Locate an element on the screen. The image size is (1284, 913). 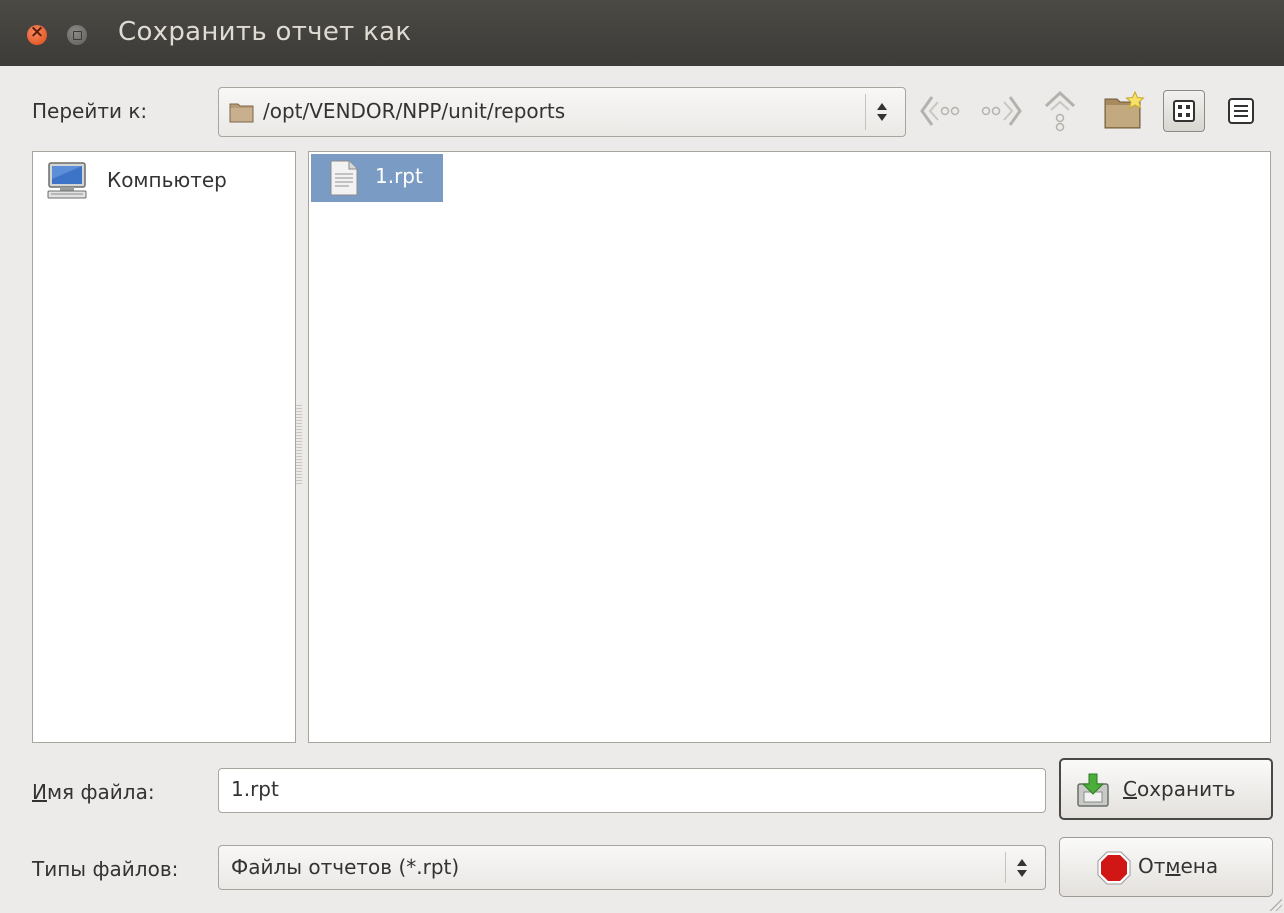
grid-view-icon is located at coordinates (1184, 111).